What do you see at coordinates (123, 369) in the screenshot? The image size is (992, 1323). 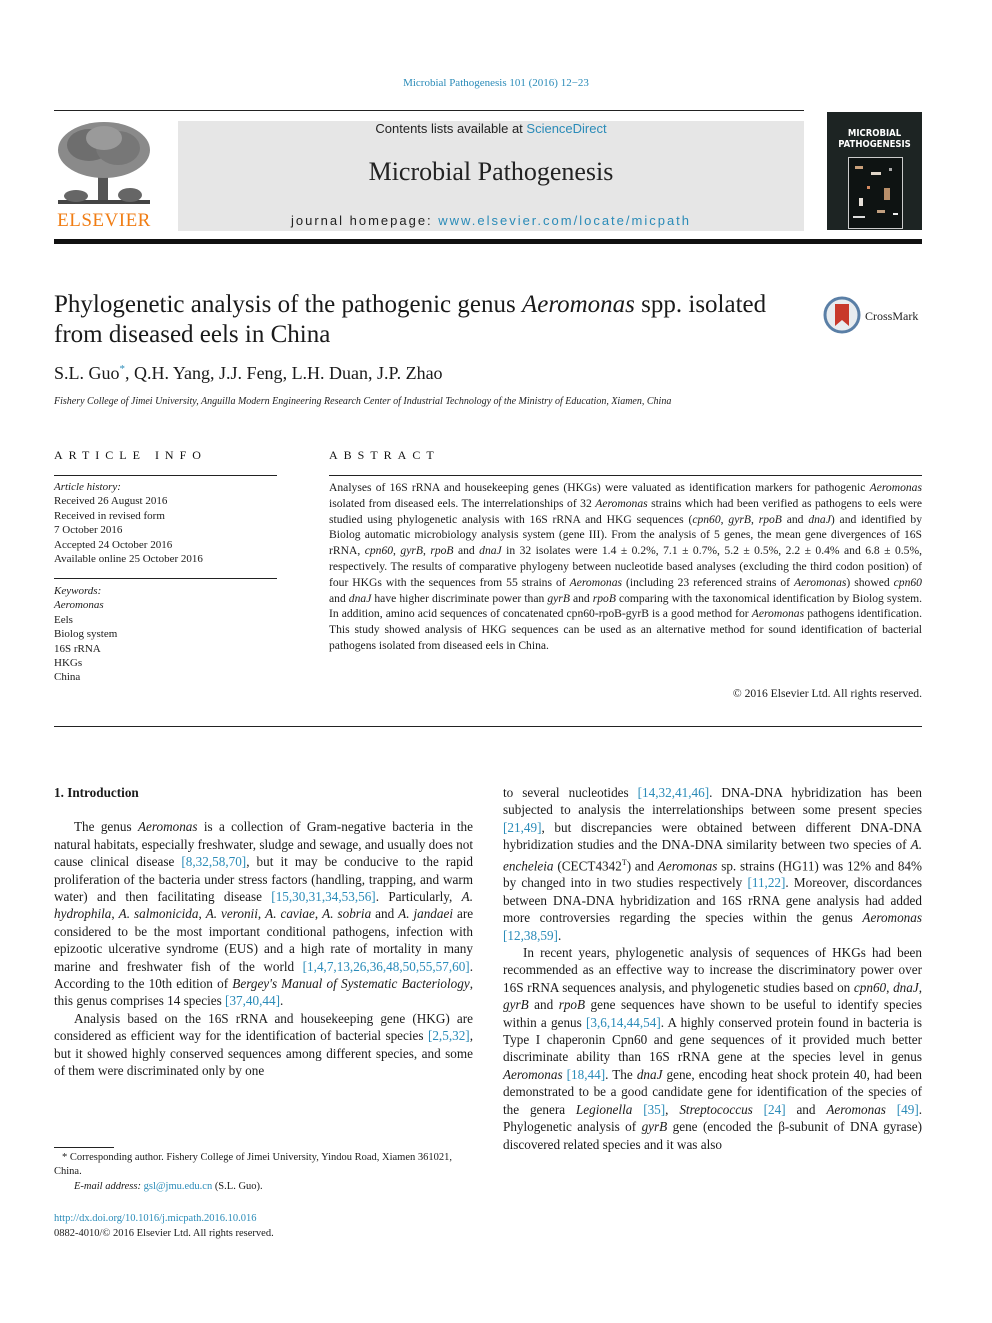 I see `corresponding-author-mark: *` at bounding box center [123, 369].